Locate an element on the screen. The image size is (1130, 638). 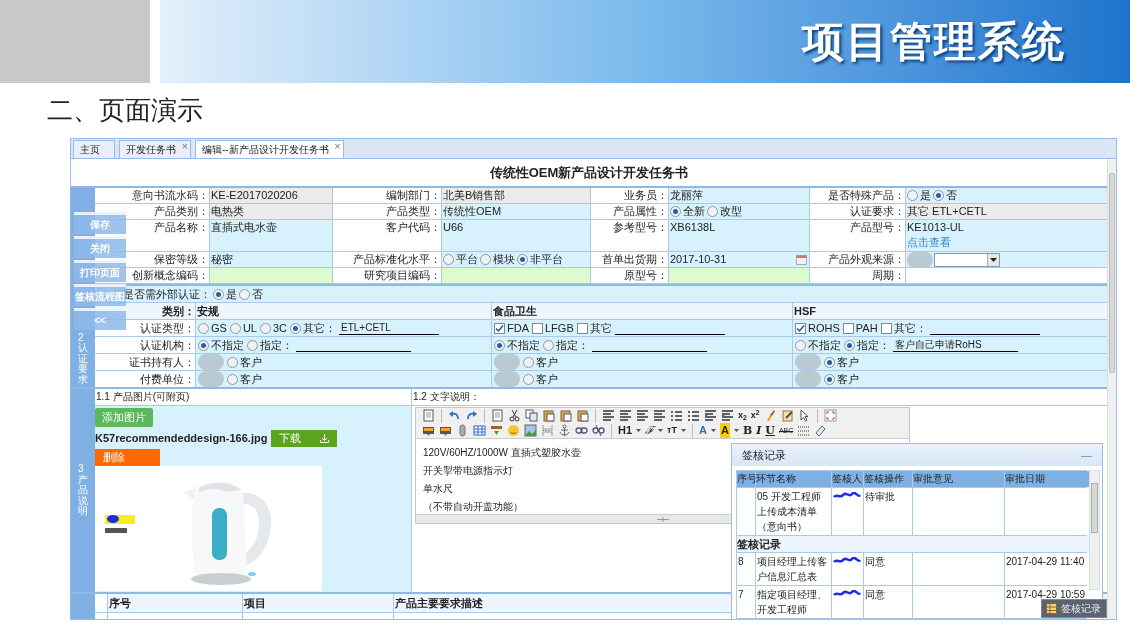
font-button: ℱ is located at coordinates (650, 430).